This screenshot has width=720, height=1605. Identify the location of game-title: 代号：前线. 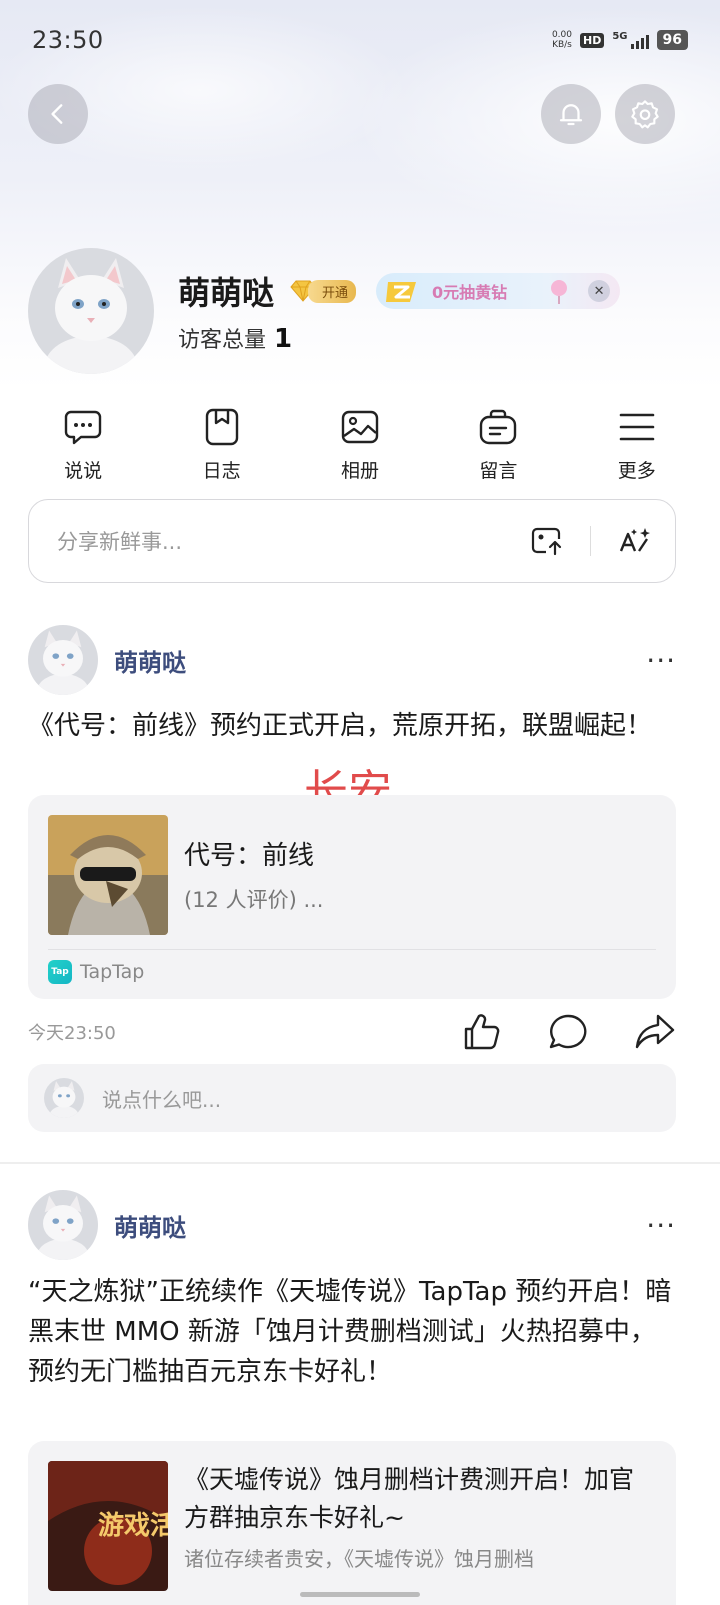
(249, 856).